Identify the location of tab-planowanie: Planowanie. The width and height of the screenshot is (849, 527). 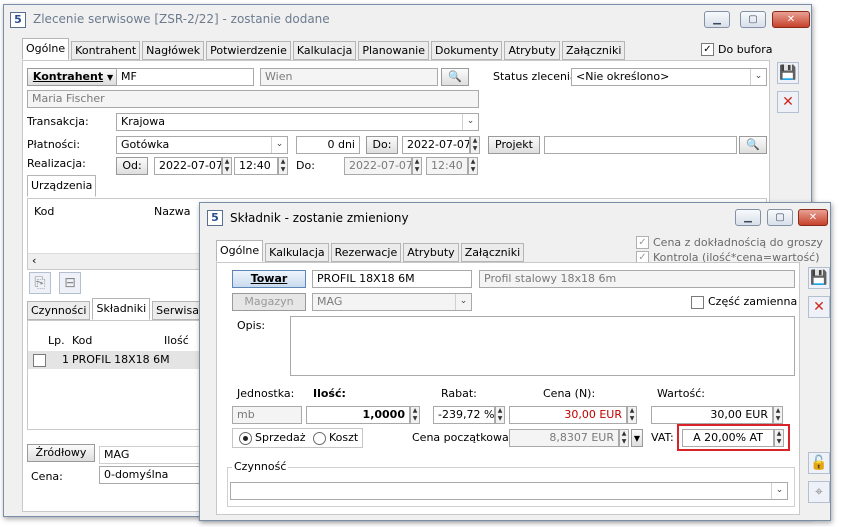
(393, 50).